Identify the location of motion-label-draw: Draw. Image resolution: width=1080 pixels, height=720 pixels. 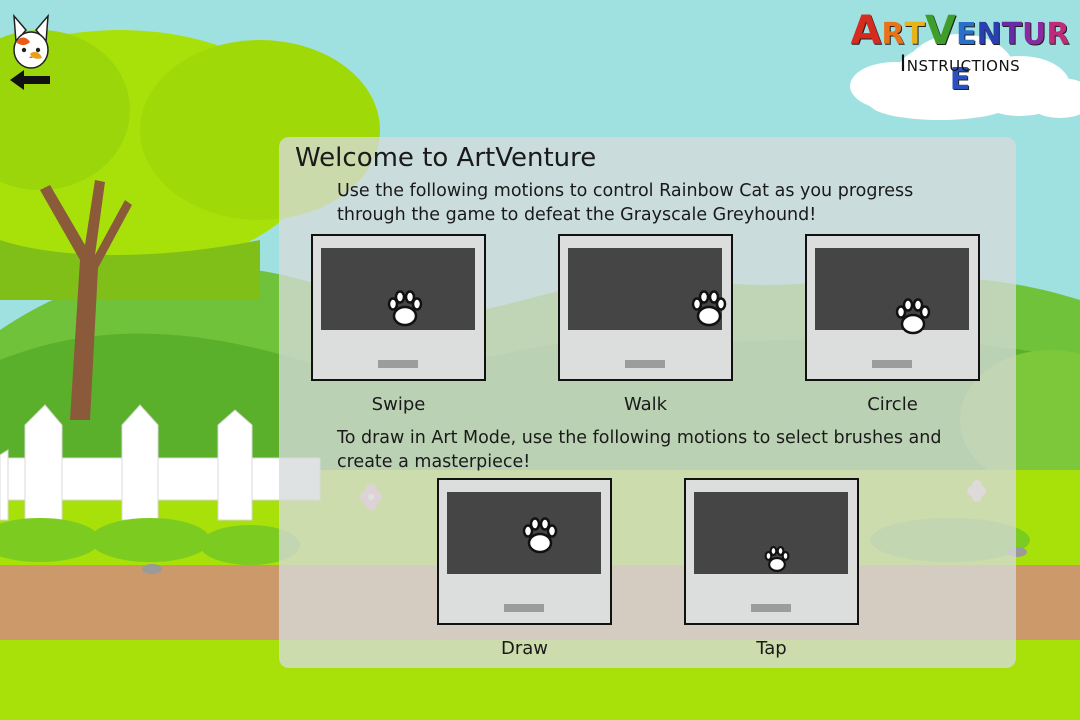
(524, 648).